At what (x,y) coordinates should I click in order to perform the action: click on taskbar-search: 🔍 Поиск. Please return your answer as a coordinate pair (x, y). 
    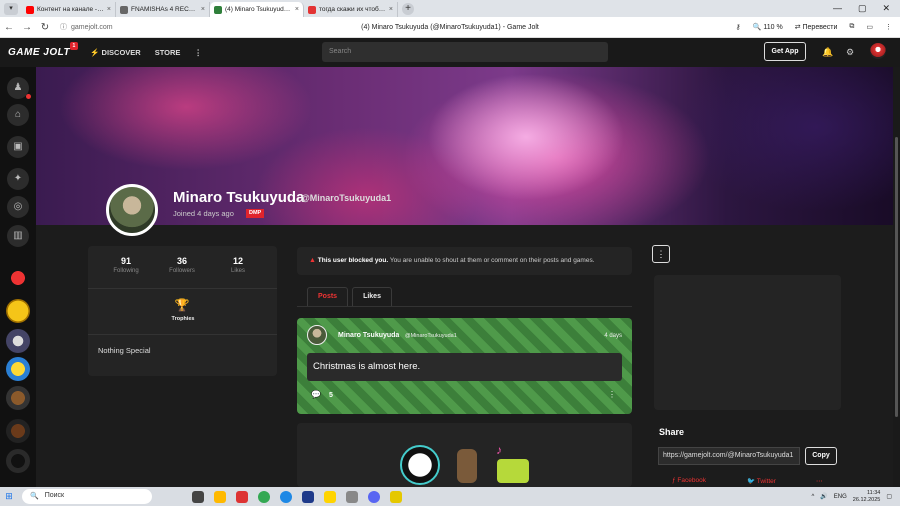
    Looking at the image, I should click on (87, 496).